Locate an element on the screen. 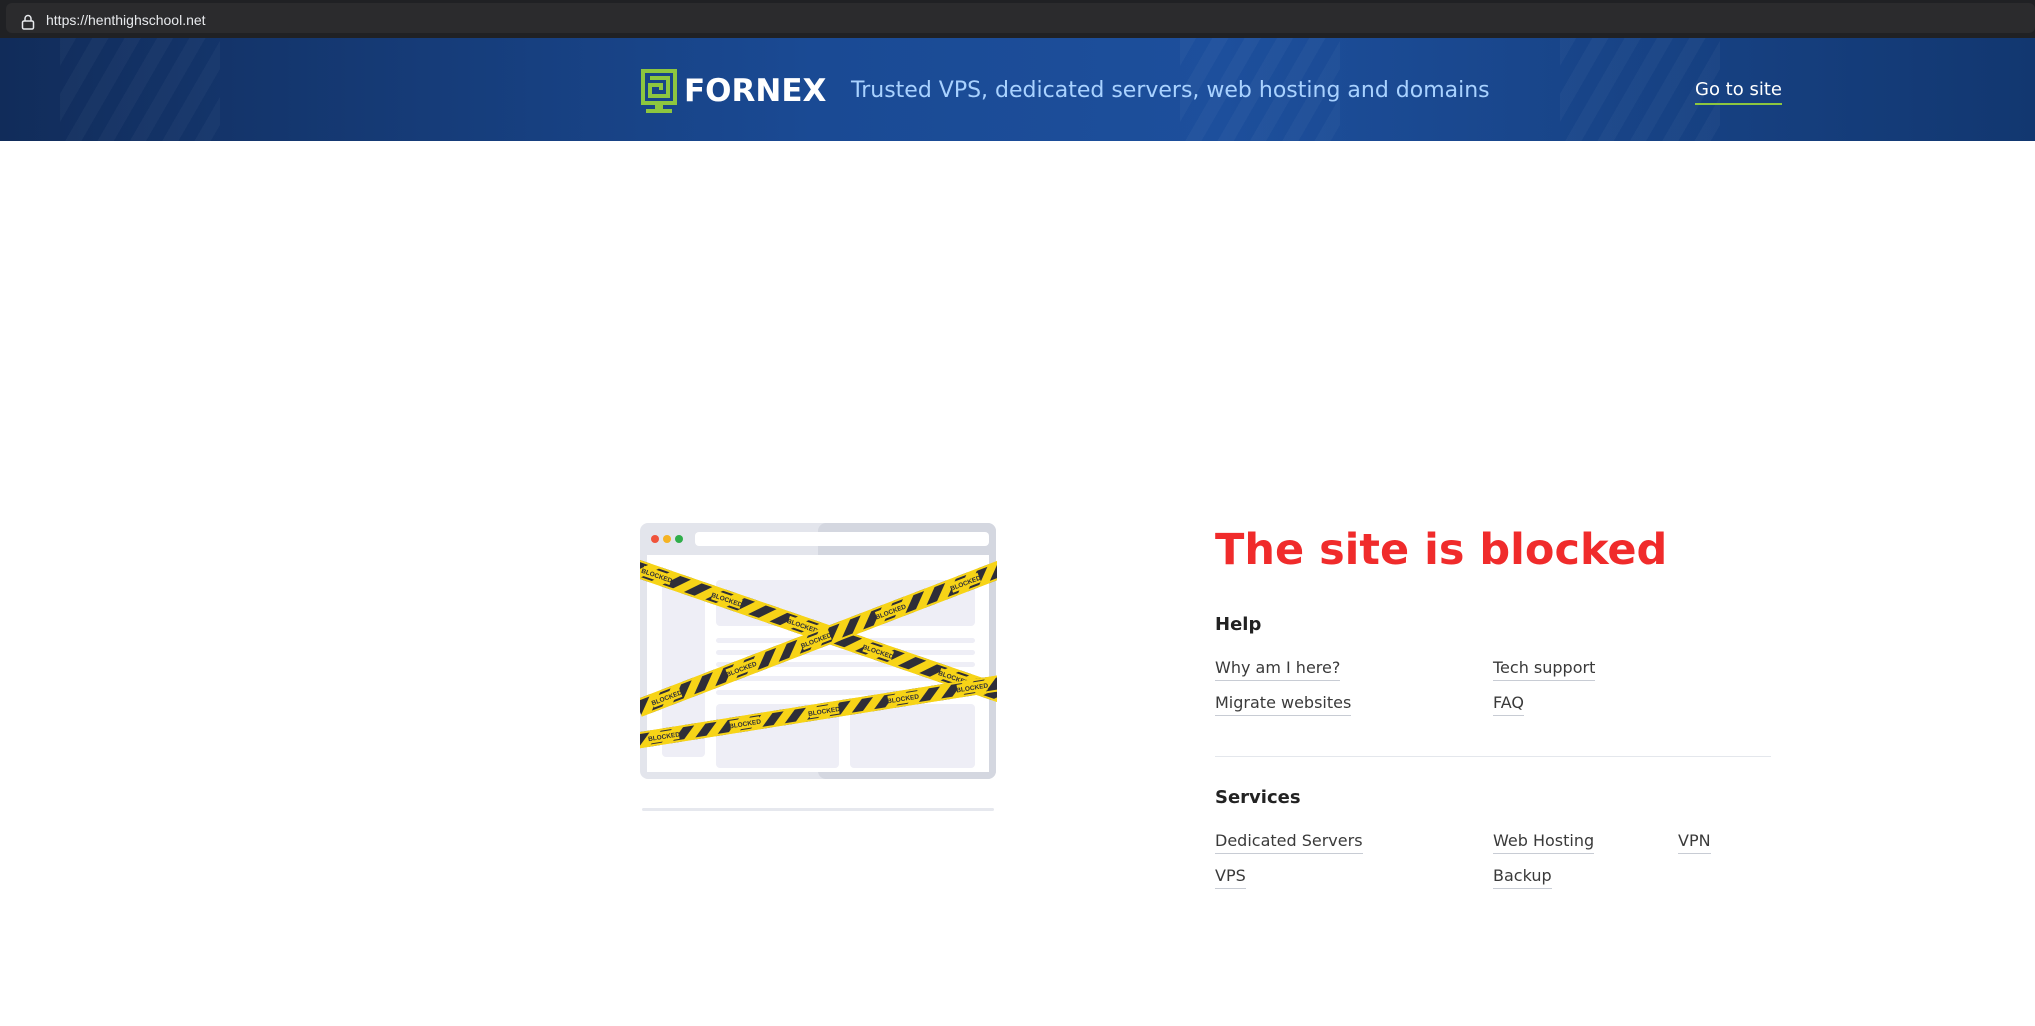 This screenshot has height=1026, width=2035. go-to-site-link: Go to site is located at coordinates (1738, 92).